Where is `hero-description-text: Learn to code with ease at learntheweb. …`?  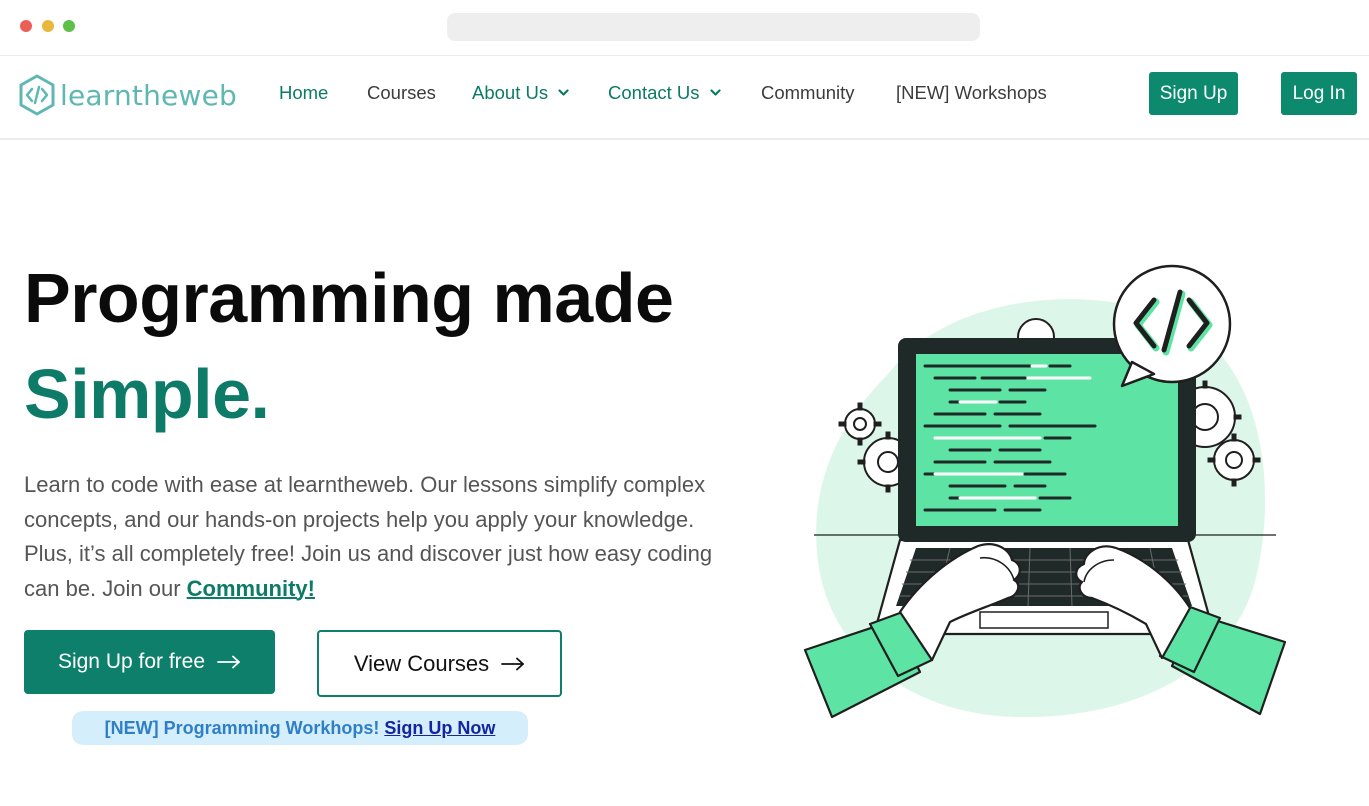
hero-description-text: Learn to code with ease at learntheweb. … is located at coordinates (368, 536).